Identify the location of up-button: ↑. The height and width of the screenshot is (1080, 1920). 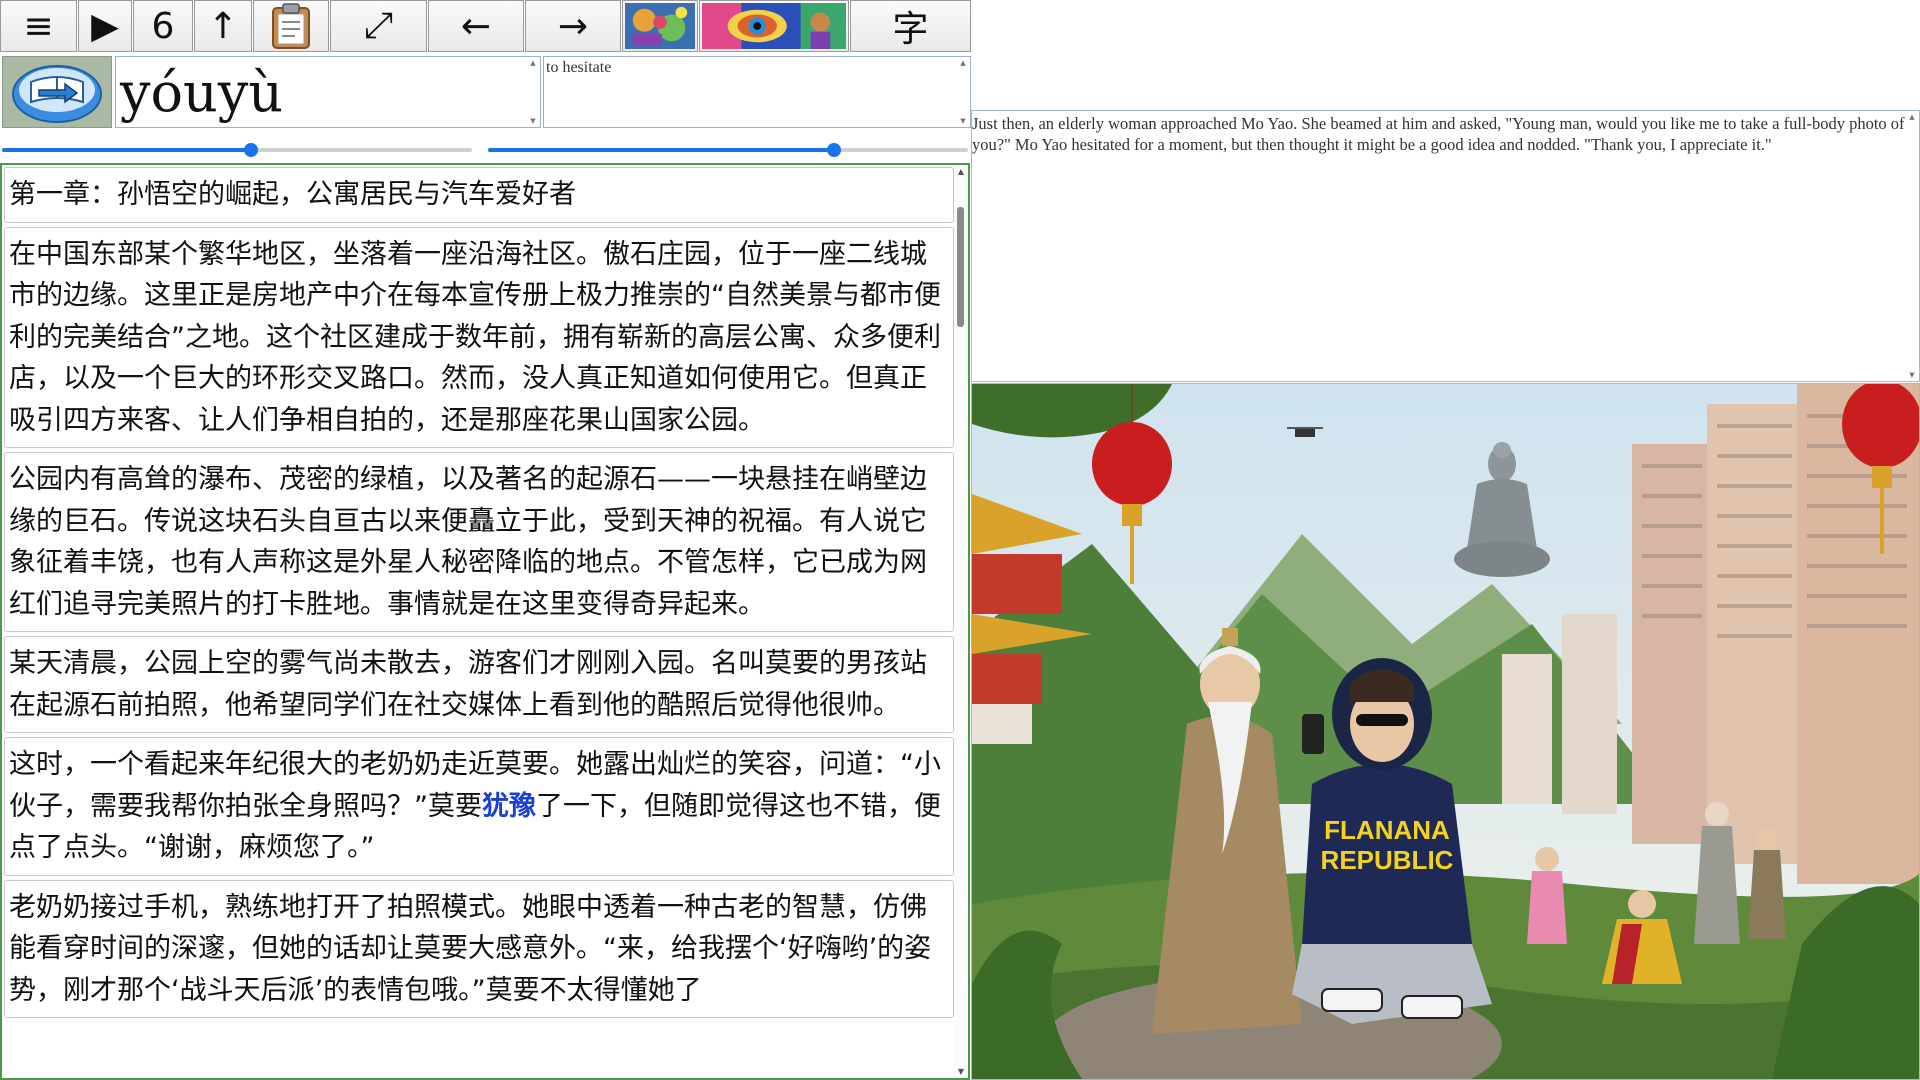
(223, 26).